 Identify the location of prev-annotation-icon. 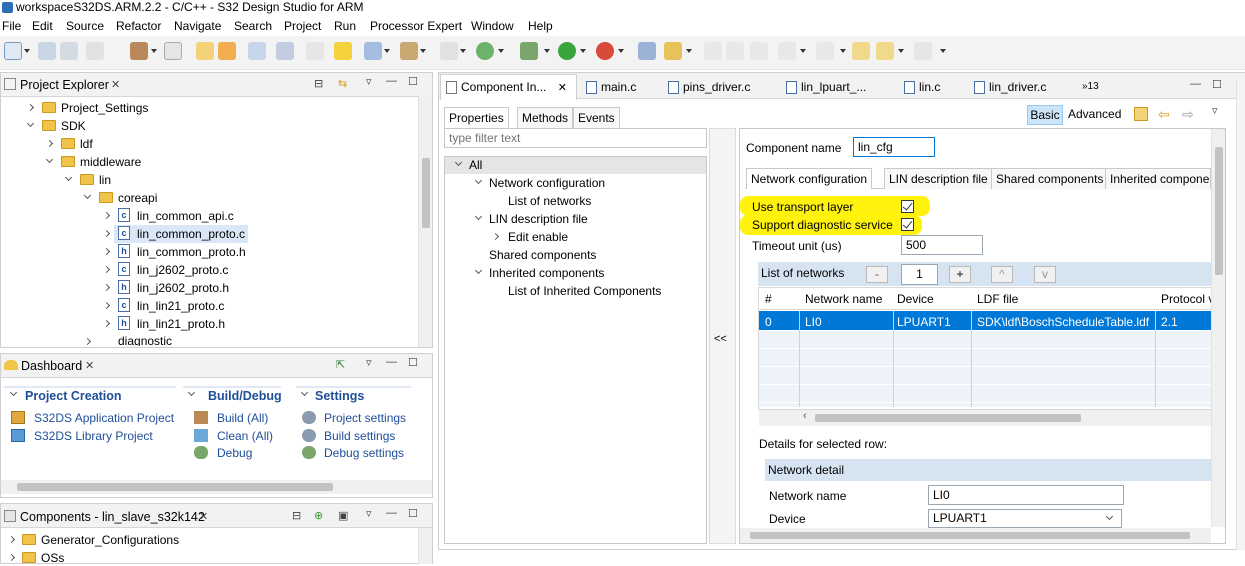
(825, 51).